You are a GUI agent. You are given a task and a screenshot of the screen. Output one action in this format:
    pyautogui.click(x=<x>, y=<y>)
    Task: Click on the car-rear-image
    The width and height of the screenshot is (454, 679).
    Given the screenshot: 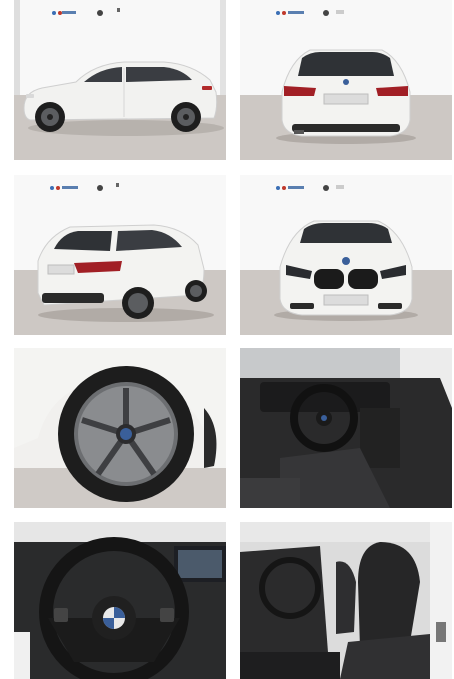 What is the action you would take?
    pyautogui.click(x=346, y=80)
    